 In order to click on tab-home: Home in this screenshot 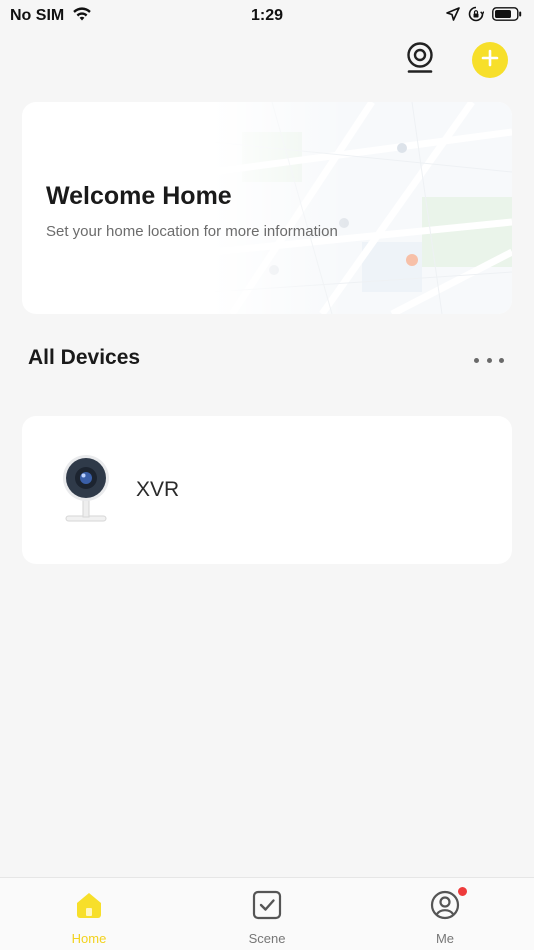, I will do `click(89, 912)`.